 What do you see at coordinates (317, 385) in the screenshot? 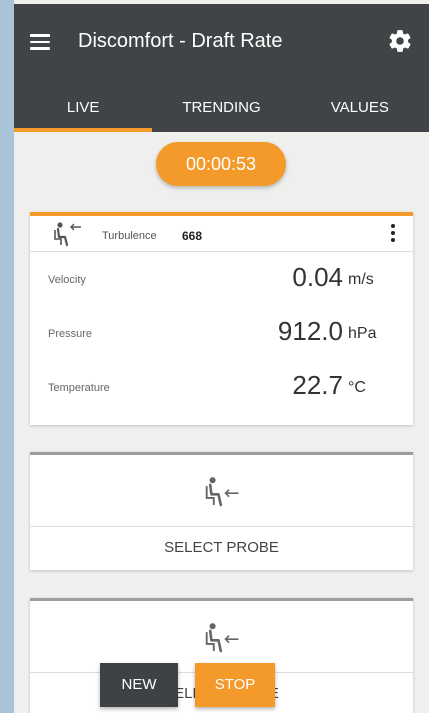
I see `reading-value: 22.7` at bounding box center [317, 385].